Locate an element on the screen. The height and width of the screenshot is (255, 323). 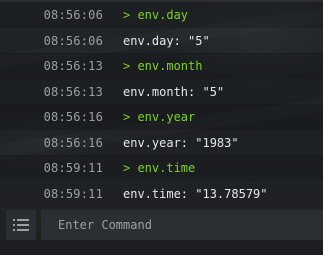
console-row-command: 08:56:06 > env.day is located at coordinates (161, 15).